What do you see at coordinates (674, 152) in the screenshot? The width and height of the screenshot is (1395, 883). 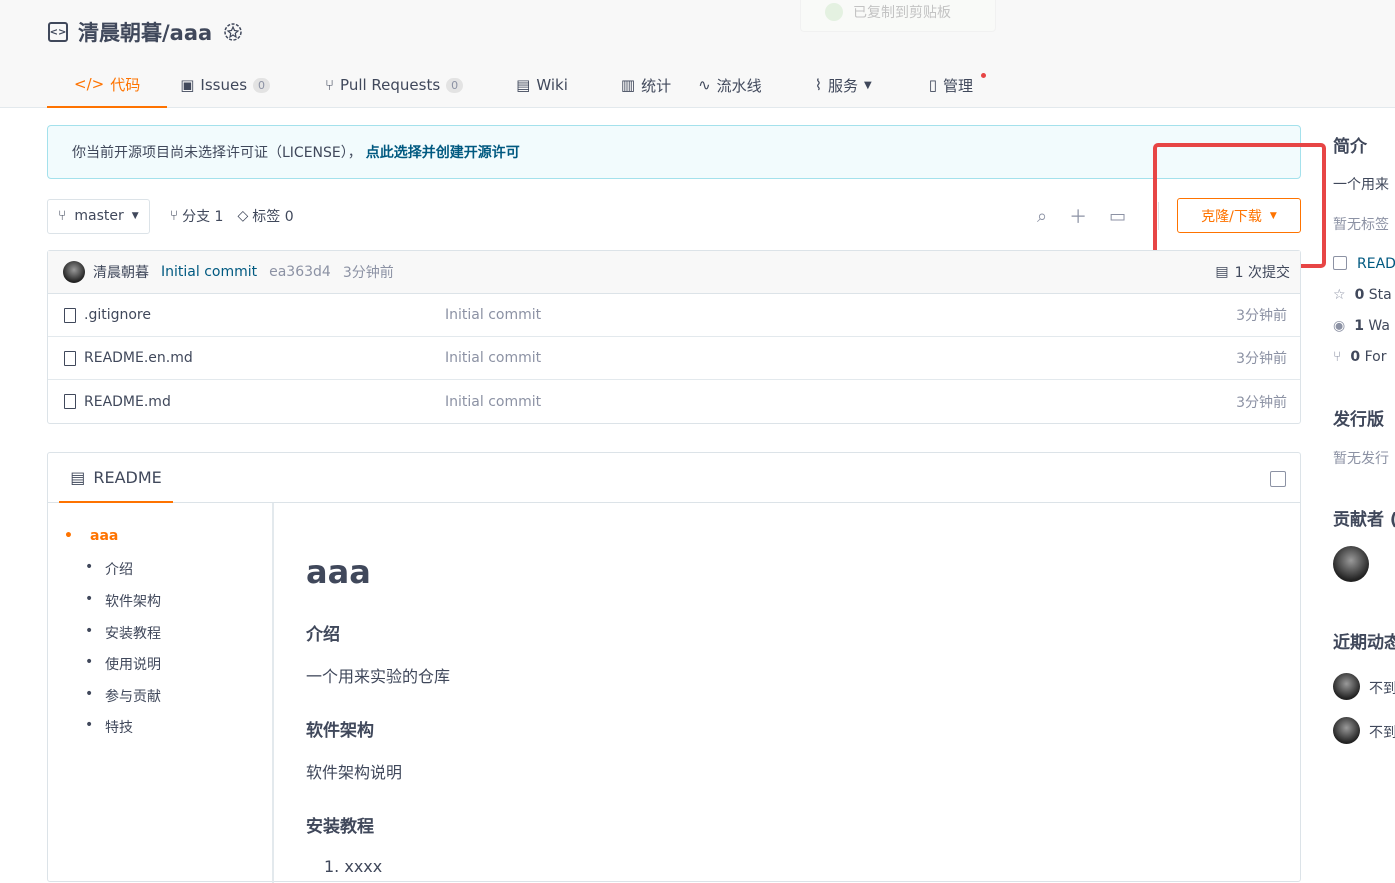 I see `license-notice: 你当前开源项目尚未选择许可证（LICENSE）， 点此选择并创建开源许可` at bounding box center [674, 152].